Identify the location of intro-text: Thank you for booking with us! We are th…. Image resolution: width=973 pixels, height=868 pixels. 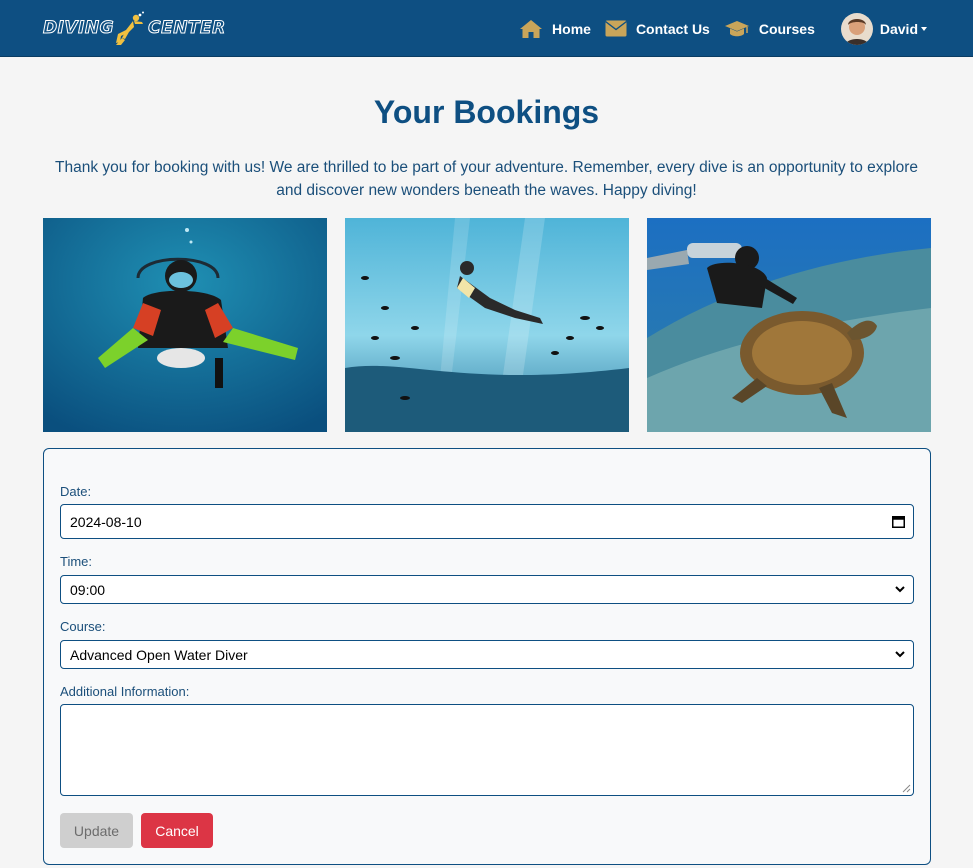
(486, 179).